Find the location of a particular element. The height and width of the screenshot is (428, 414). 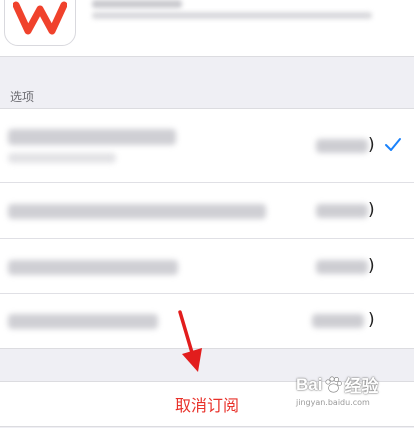

watermark-brand-suffix: 经验 is located at coordinates (361, 386).